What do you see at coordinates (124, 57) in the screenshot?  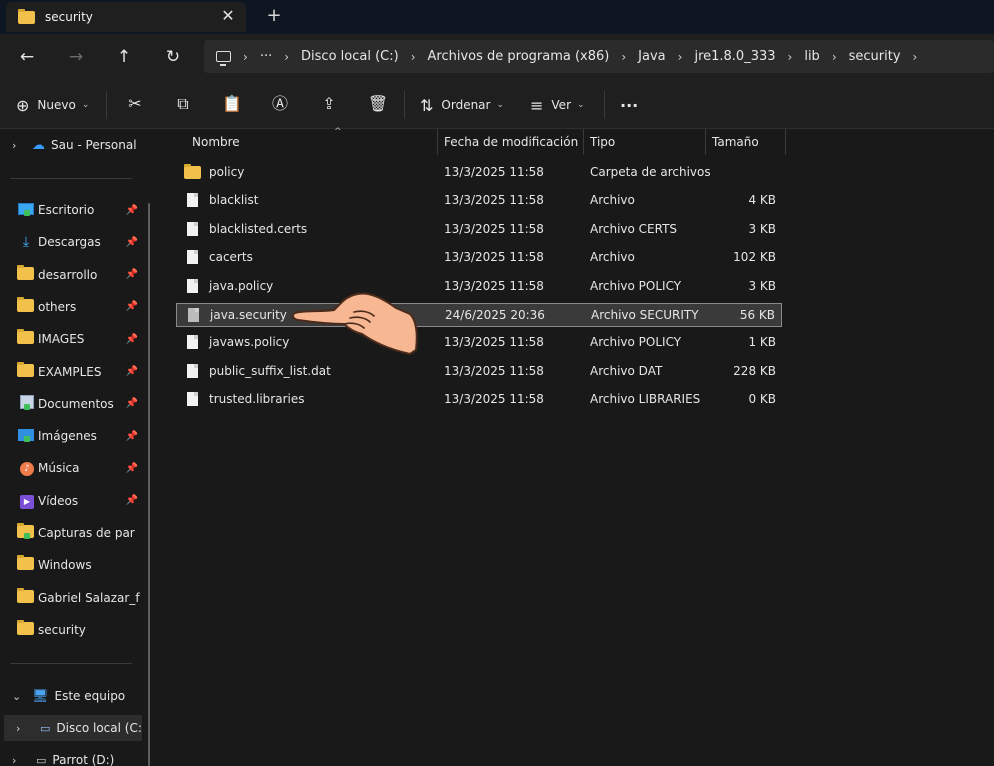 I see `up-button: ↑` at bounding box center [124, 57].